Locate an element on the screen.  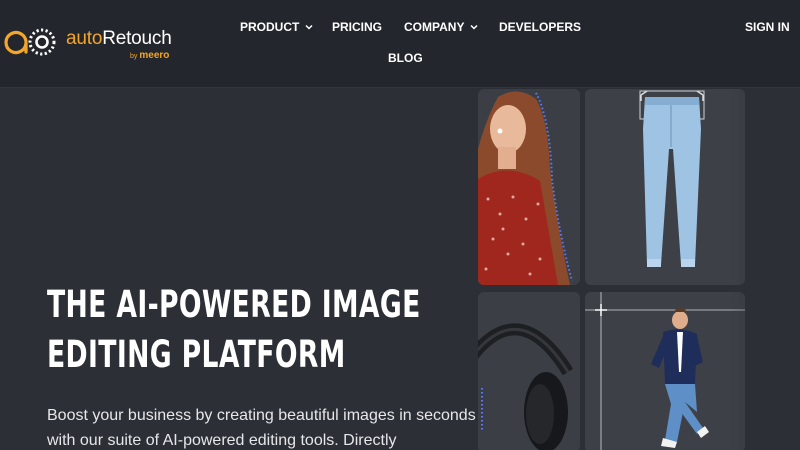
hero-image-jeans is located at coordinates (665, 187).